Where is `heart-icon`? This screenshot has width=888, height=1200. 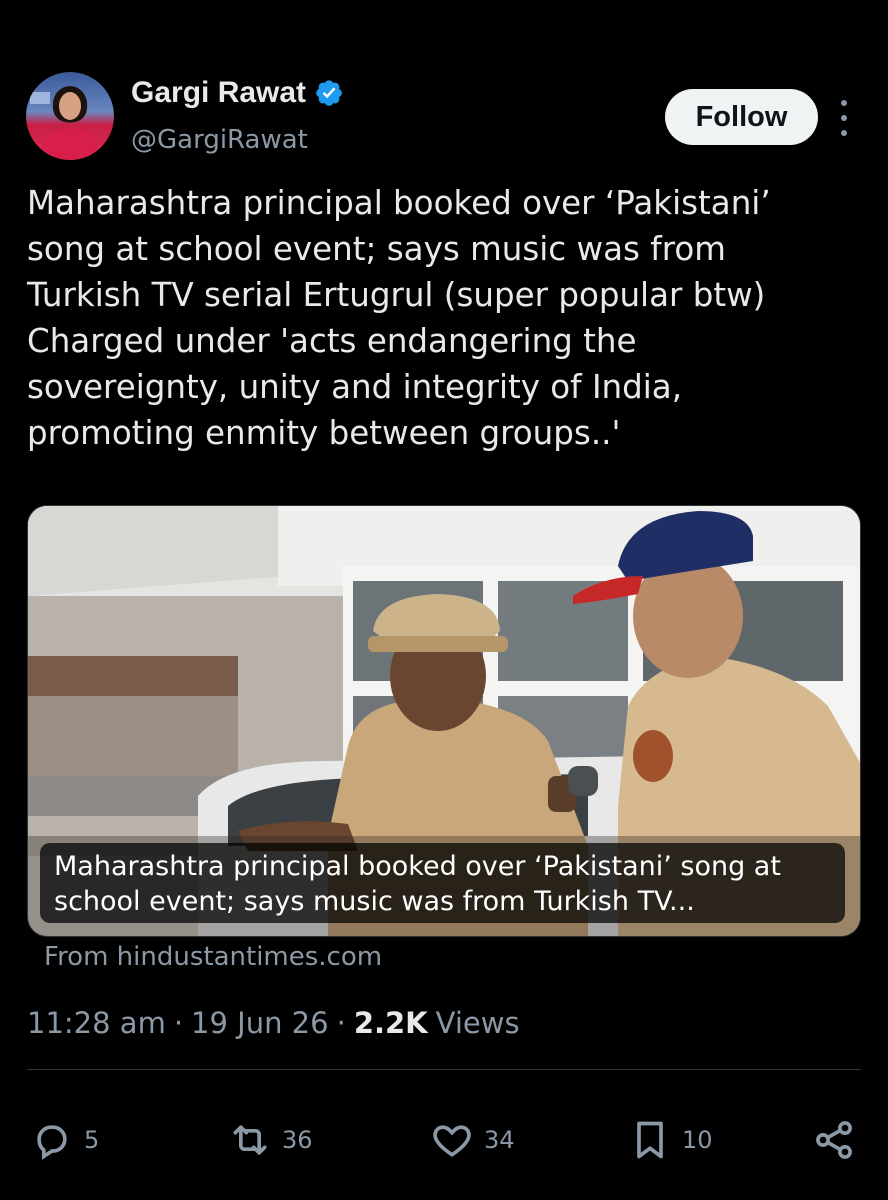
heart-icon is located at coordinates (452, 1141).